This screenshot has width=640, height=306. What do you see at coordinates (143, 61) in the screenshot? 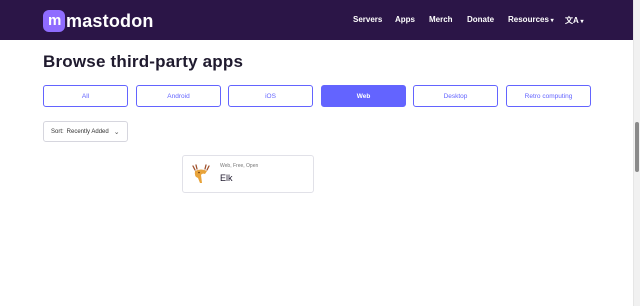
I see `page-title: Browse third-party apps` at bounding box center [143, 61].